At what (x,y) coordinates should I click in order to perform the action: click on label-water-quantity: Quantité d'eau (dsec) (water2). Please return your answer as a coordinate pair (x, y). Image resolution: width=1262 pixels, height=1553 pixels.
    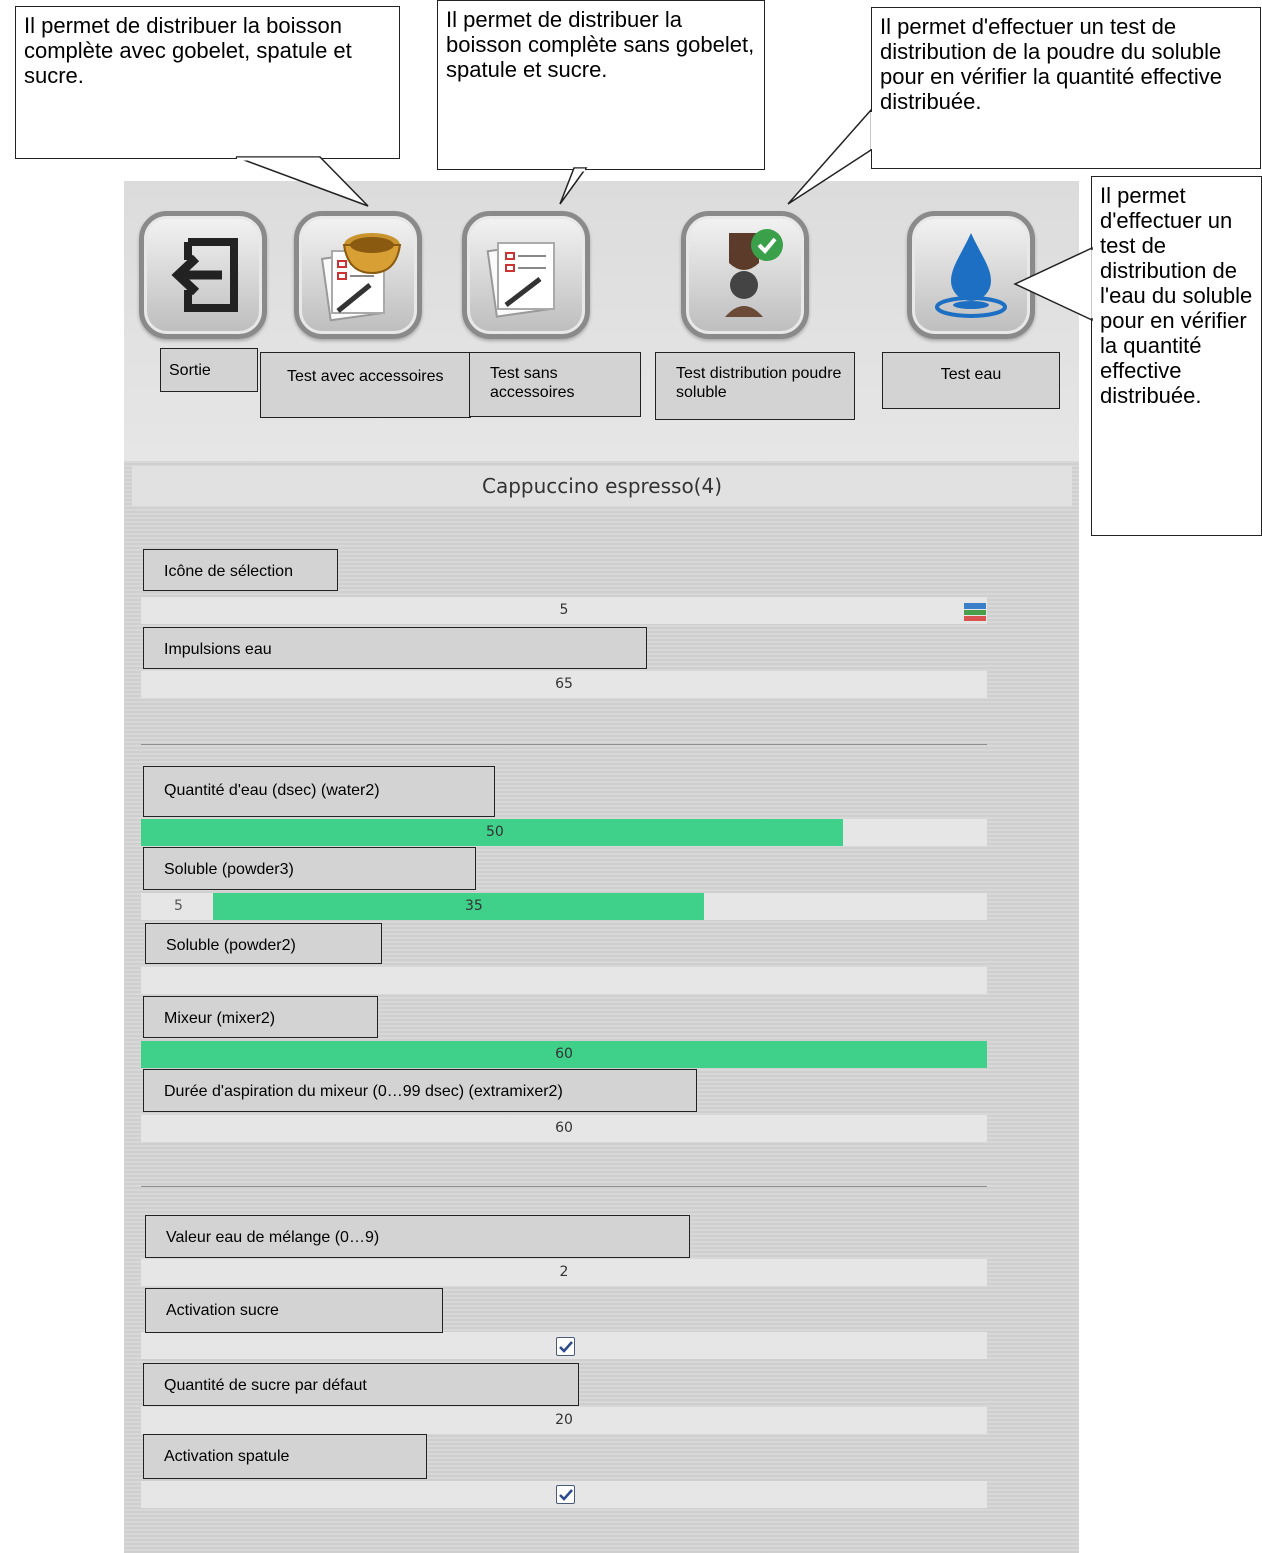
    Looking at the image, I should click on (319, 791).